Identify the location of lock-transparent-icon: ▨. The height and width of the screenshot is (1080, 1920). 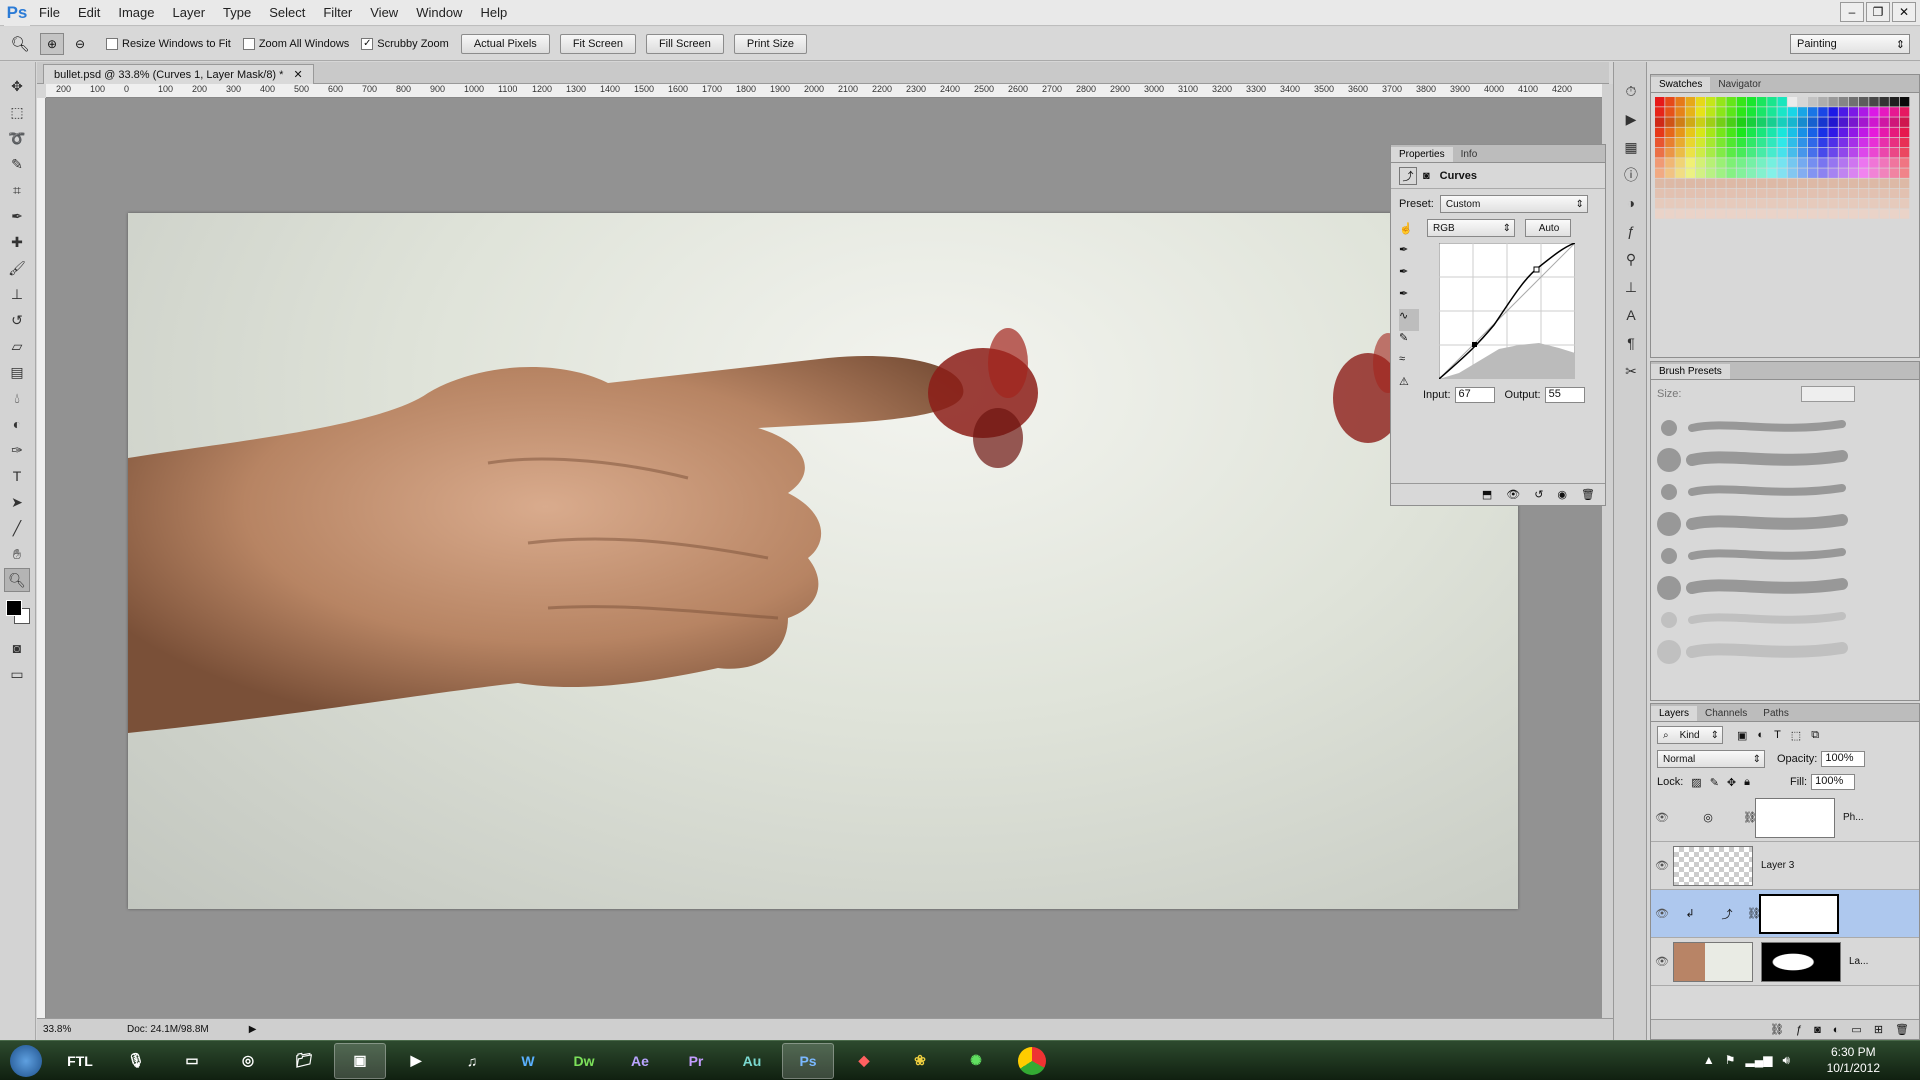
(1696, 782).